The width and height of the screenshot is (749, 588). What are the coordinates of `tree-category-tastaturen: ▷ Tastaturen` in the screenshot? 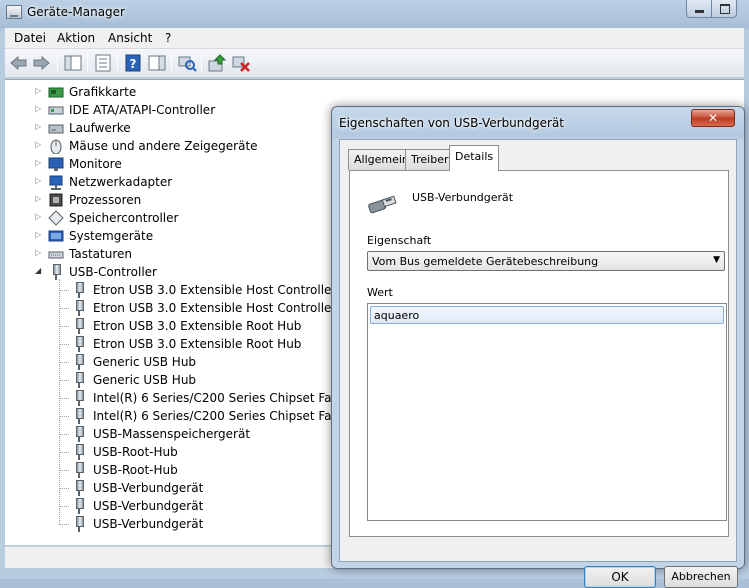 It's located at (185, 254).